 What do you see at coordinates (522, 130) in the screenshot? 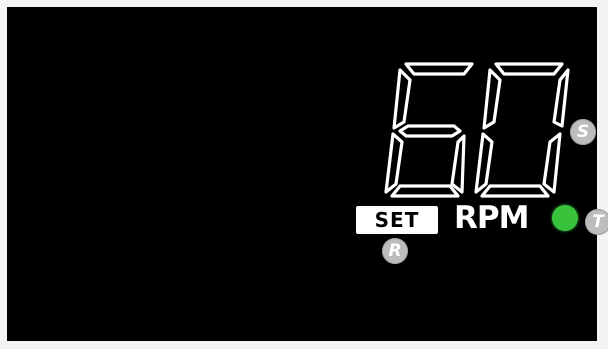
I see `digit-zero` at bounding box center [522, 130].